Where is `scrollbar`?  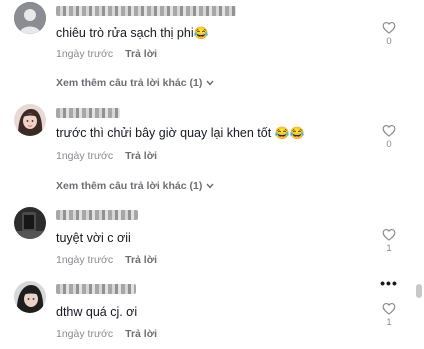 scrollbar is located at coordinates (419, 291).